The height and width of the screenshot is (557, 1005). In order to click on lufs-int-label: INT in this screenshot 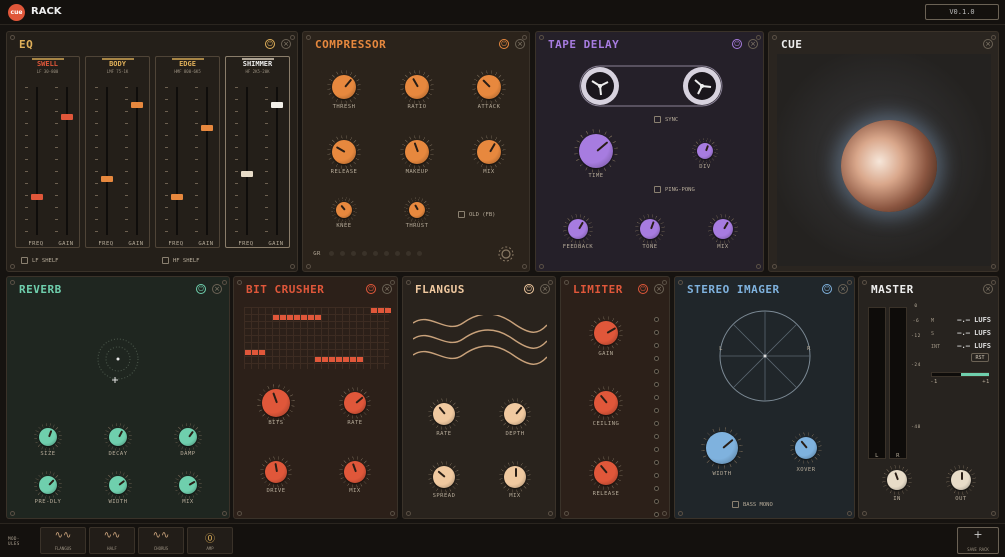, I will do `click(936, 347)`.